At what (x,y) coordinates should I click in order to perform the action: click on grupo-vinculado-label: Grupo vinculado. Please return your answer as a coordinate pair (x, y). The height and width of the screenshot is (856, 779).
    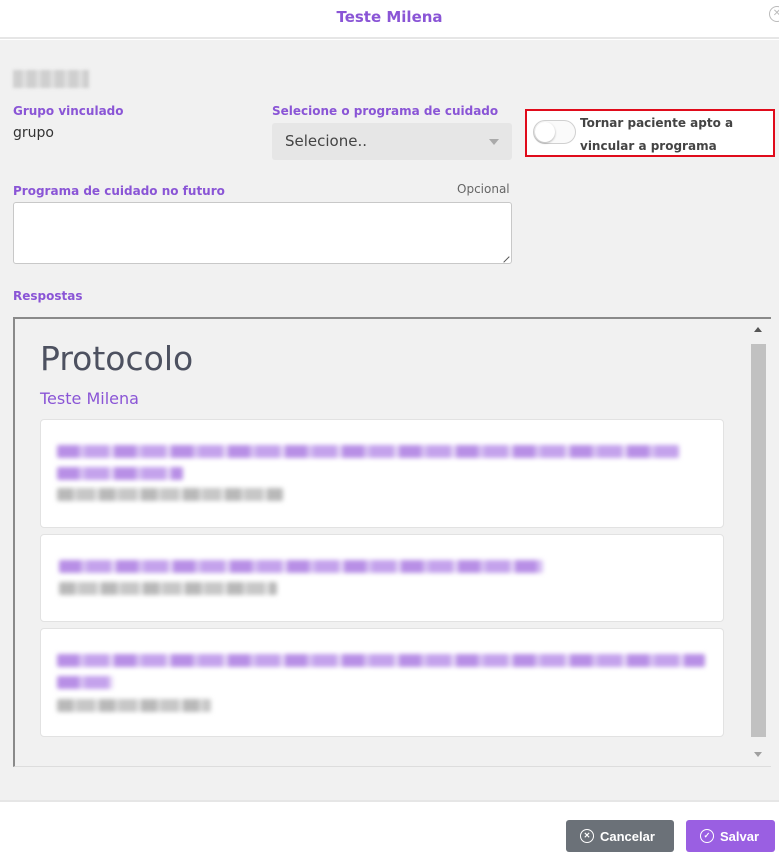
    Looking at the image, I should click on (68, 111).